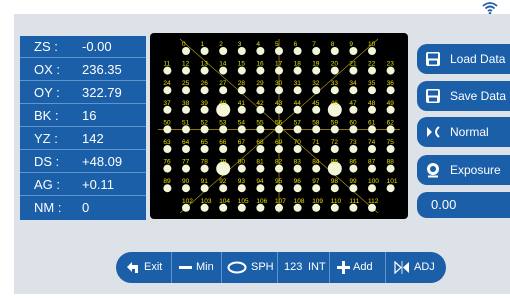  What do you see at coordinates (353, 83) in the screenshot?
I see `dot-label: 34` at bounding box center [353, 83].